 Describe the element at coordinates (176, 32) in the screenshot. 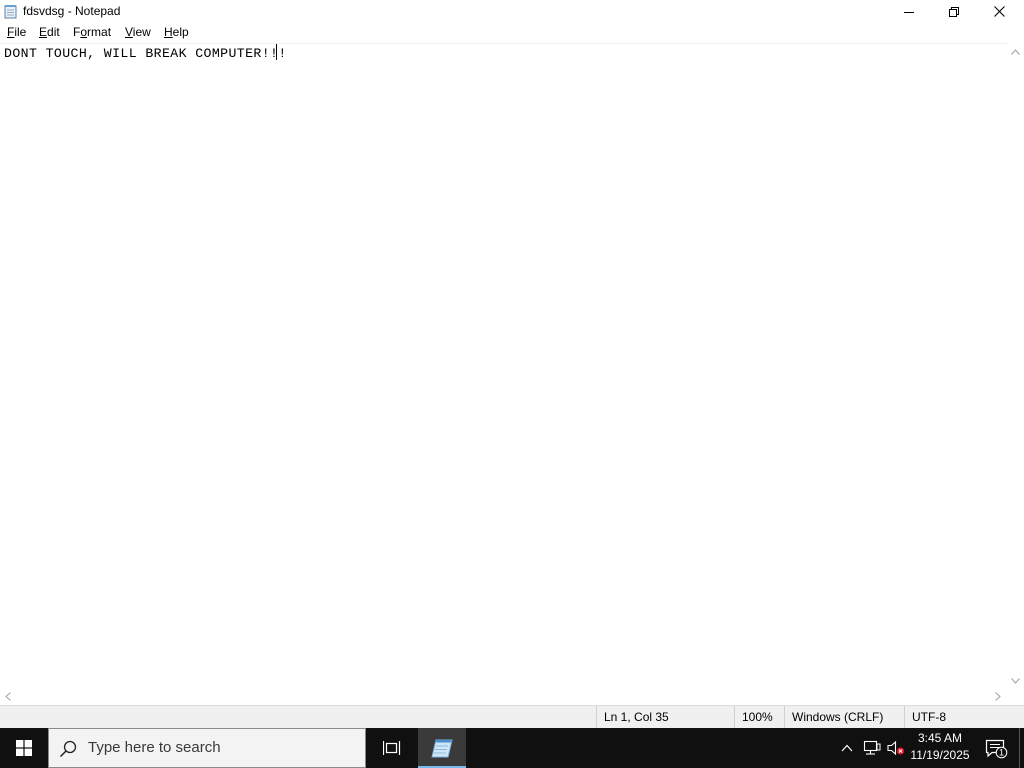

I see `menu-help: Help` at that location.